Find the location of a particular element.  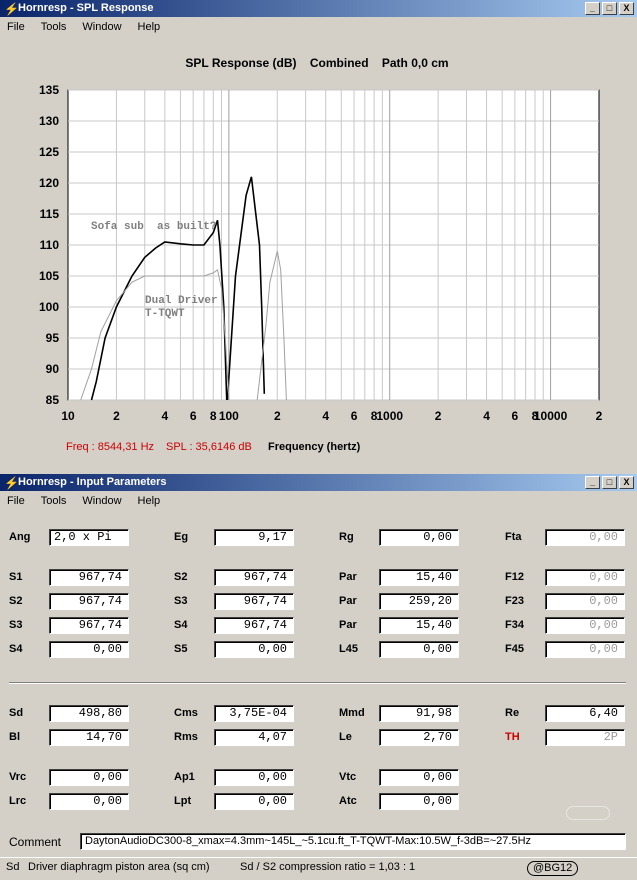

chart-title: SPL Response (dB) Combined Path 0,0 cm is located at coordinates (316, 63).